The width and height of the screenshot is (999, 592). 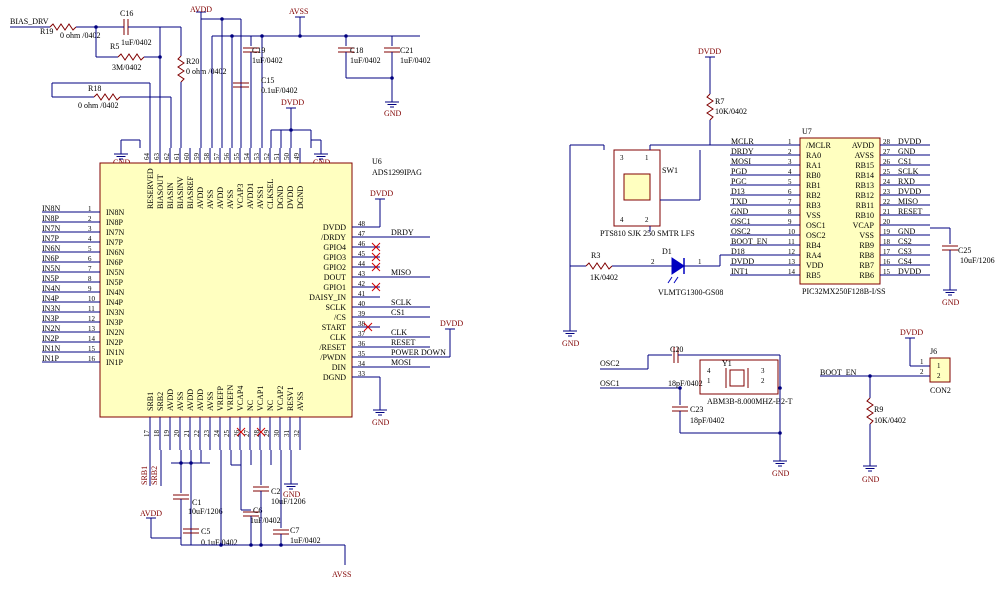 What do you see at coordinates (114, 342) in the screenshot?
I see `u6-pinname-14: IN2P` at bounding box center [114, 342].